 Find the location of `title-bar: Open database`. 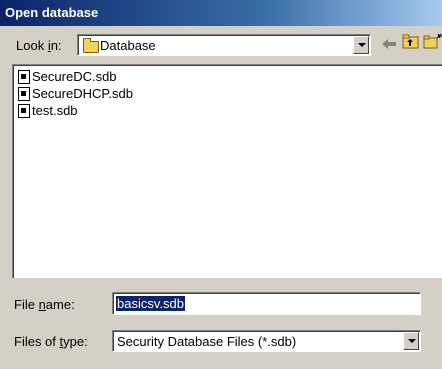

title-bar: Open database is located at coordinates (221, 13).